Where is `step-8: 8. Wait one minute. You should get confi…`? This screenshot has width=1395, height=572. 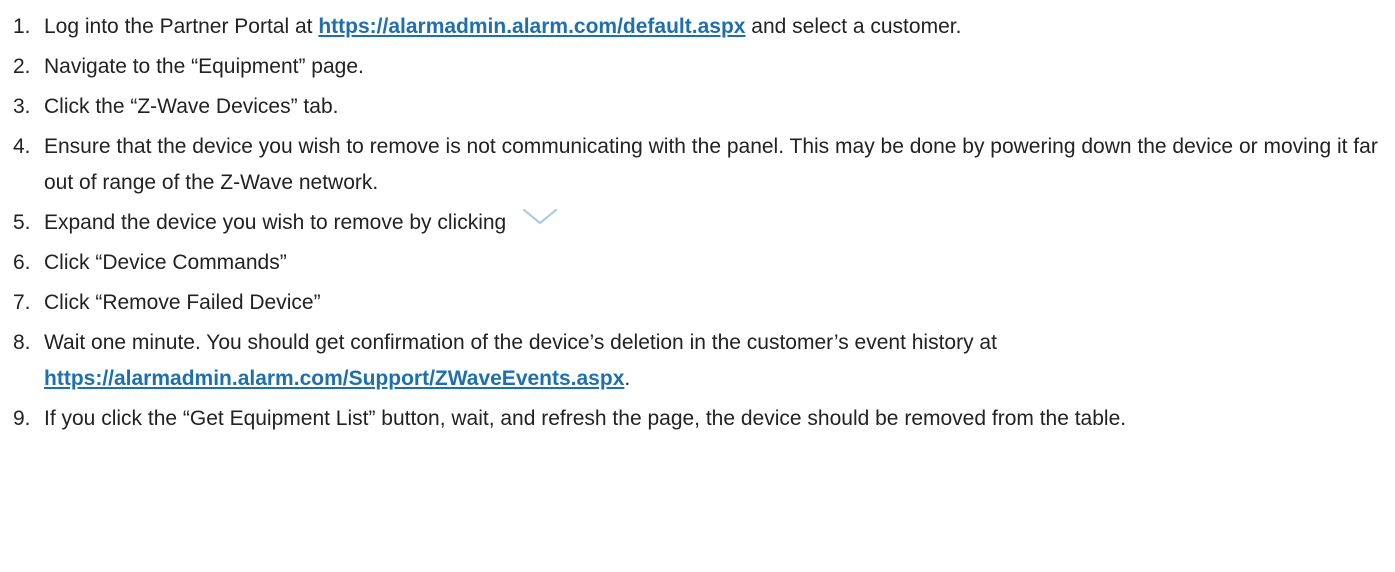 step-8: 8. Wait one minute. You should get confi… is located at coordinates (692, 361).